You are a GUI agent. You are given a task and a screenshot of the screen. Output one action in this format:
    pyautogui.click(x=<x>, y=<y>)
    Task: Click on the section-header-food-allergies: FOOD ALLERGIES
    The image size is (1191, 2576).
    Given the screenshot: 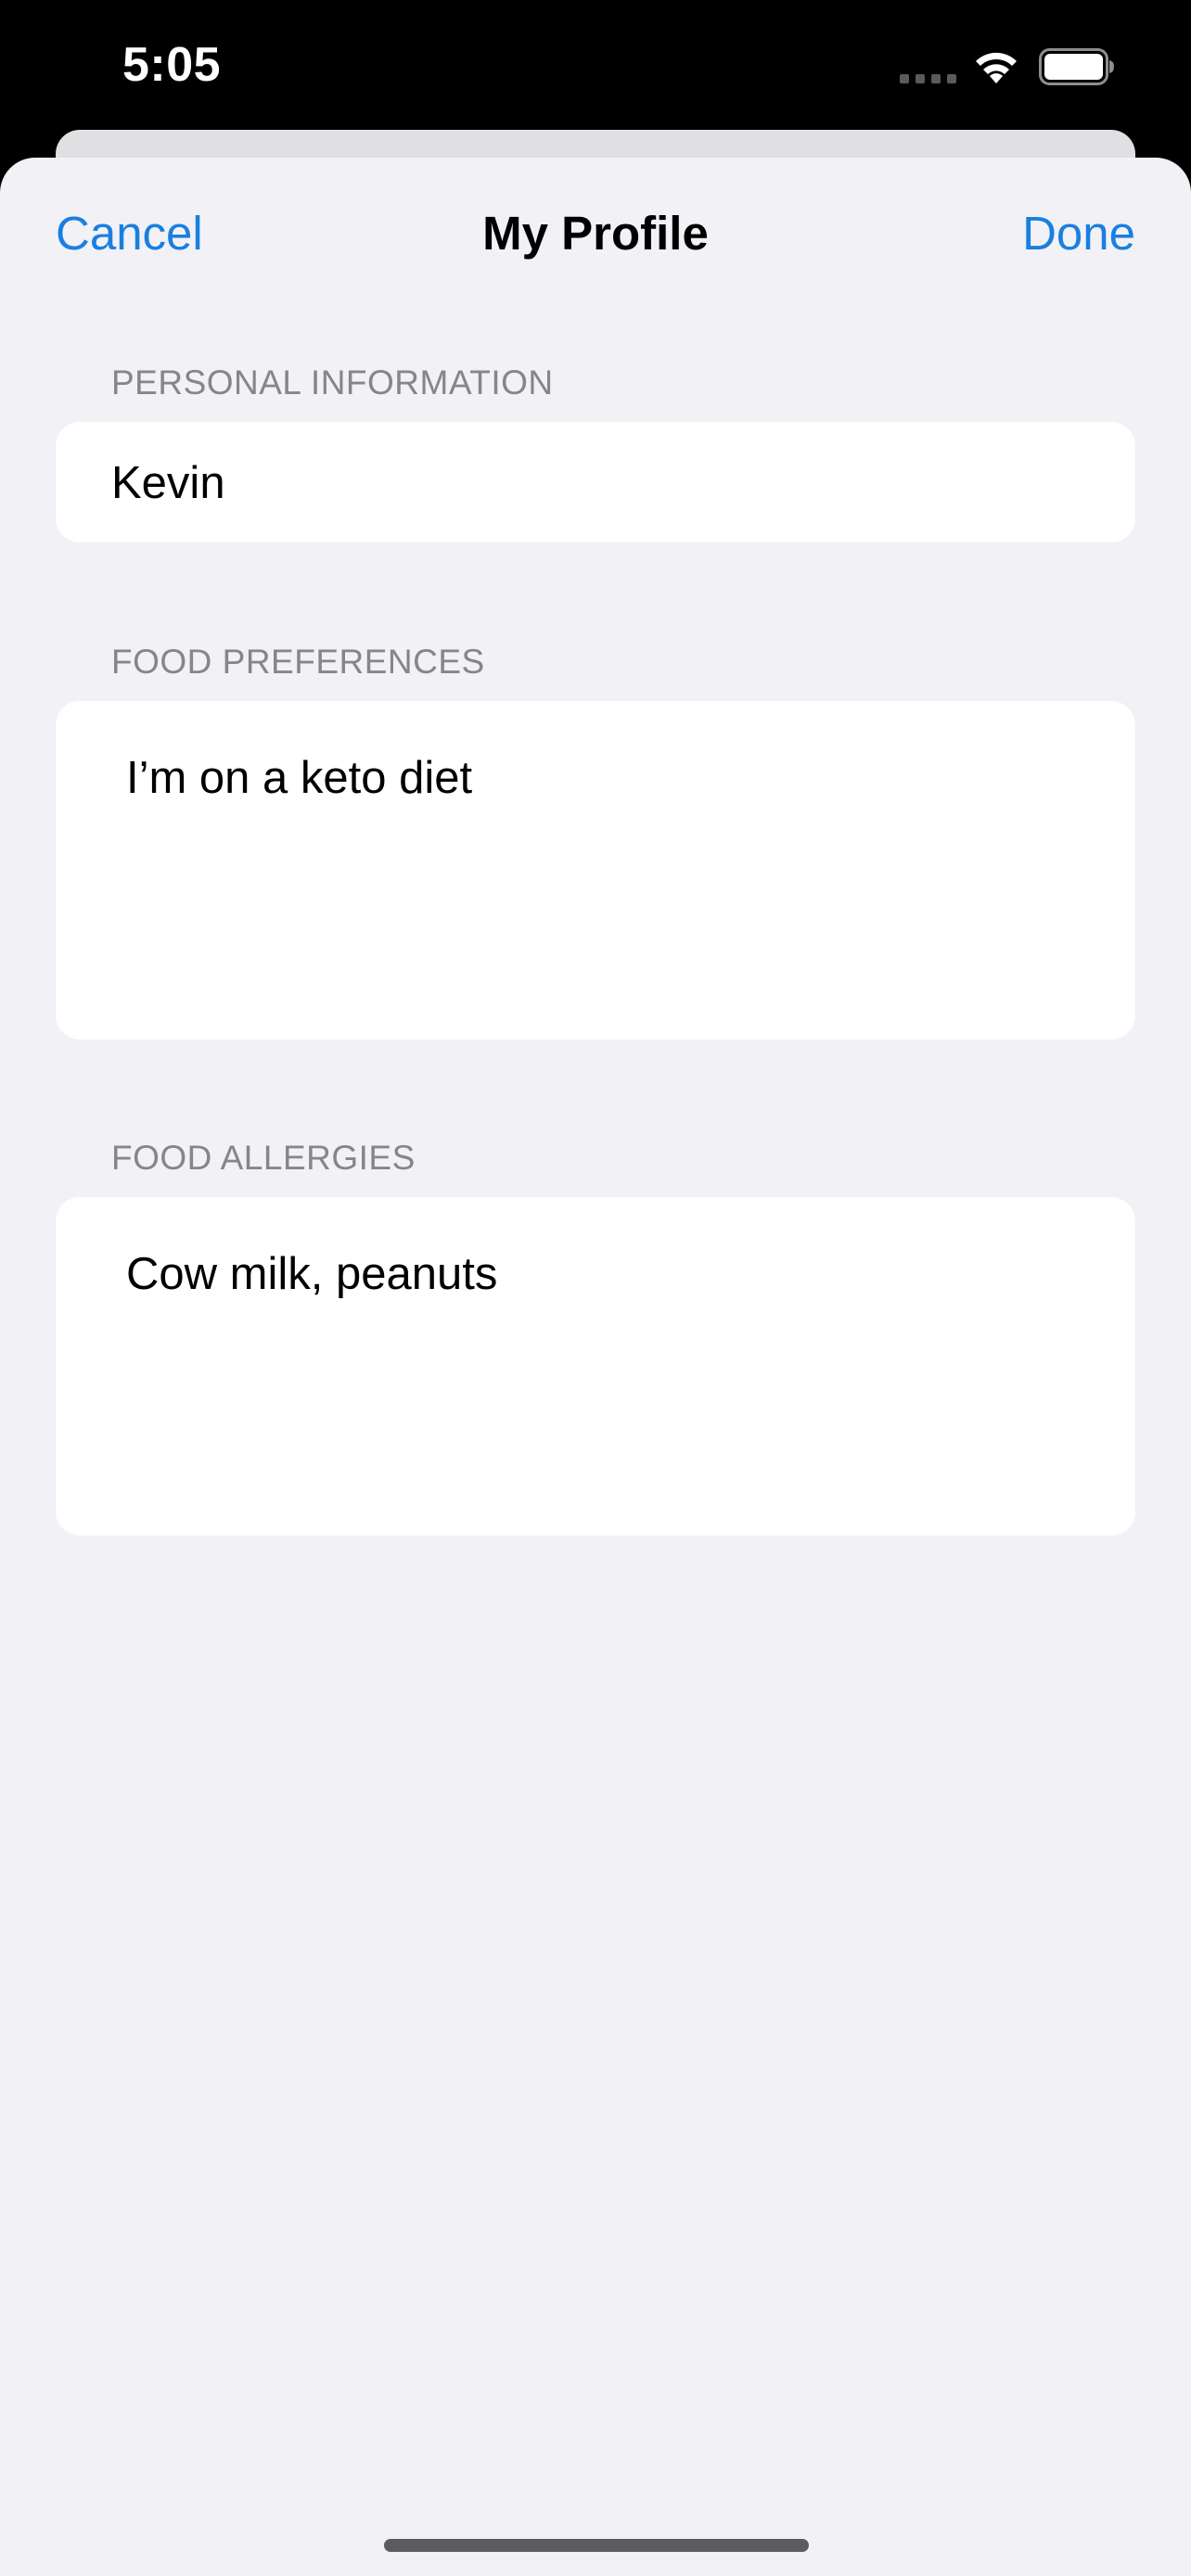 What is the action you would take?
    pyautogui.click(x=263, y=1158)
    